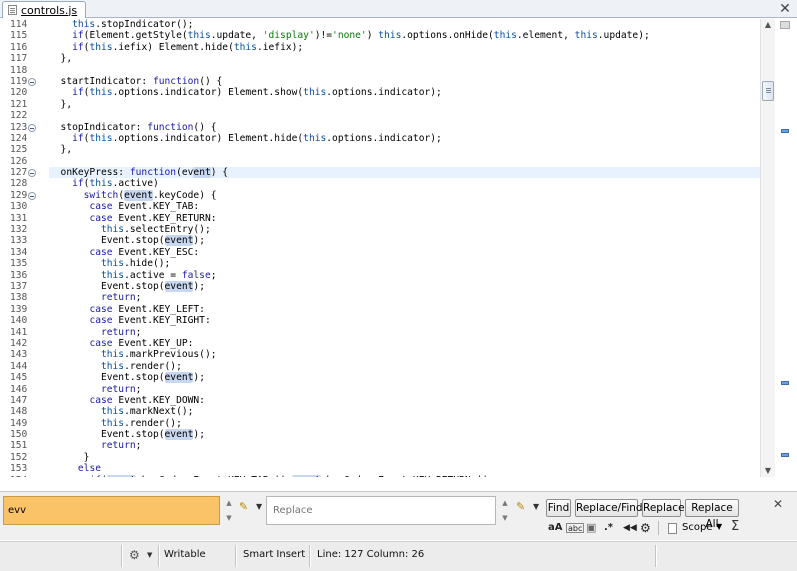 The width and height of the screenshot is (797, 571). Describe the element at coordinates (768, 25) in the screenshot. I see `scroll-up-arrow-icon: ▲` at that location.